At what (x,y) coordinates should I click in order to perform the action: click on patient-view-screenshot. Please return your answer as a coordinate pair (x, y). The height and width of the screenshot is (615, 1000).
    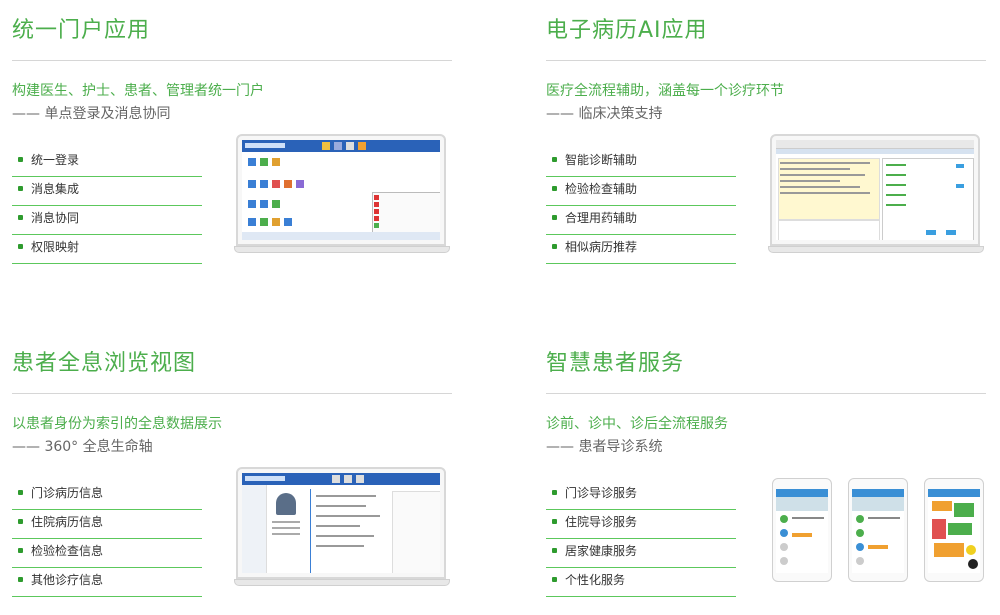
    Looking at the image, I should click on (341, 523).